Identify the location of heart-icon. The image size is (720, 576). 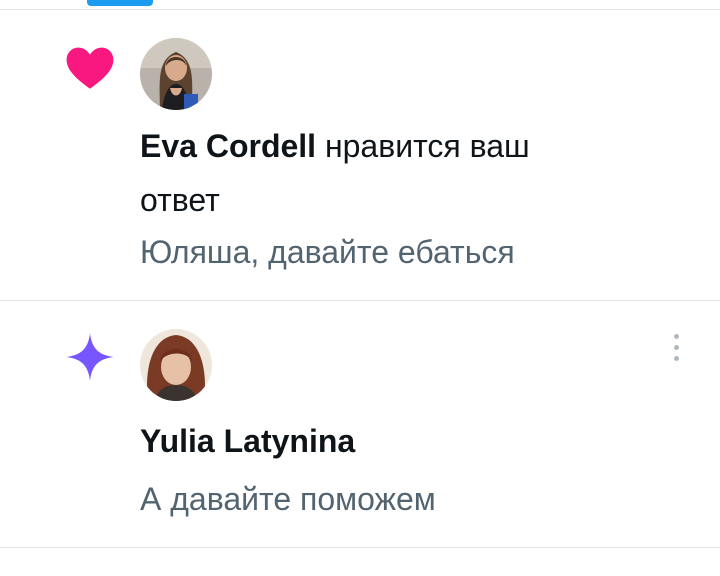
(90, 68).